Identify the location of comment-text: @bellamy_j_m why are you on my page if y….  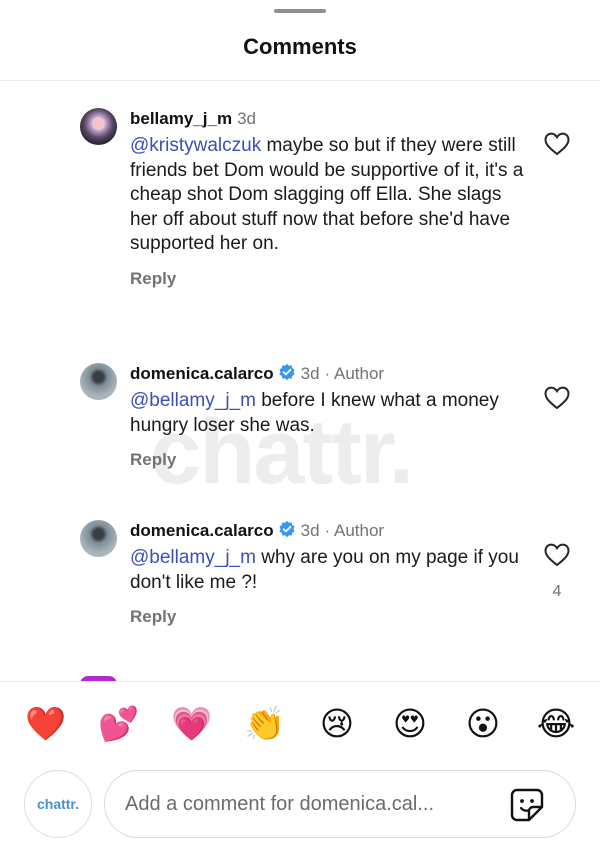
(330, 570).